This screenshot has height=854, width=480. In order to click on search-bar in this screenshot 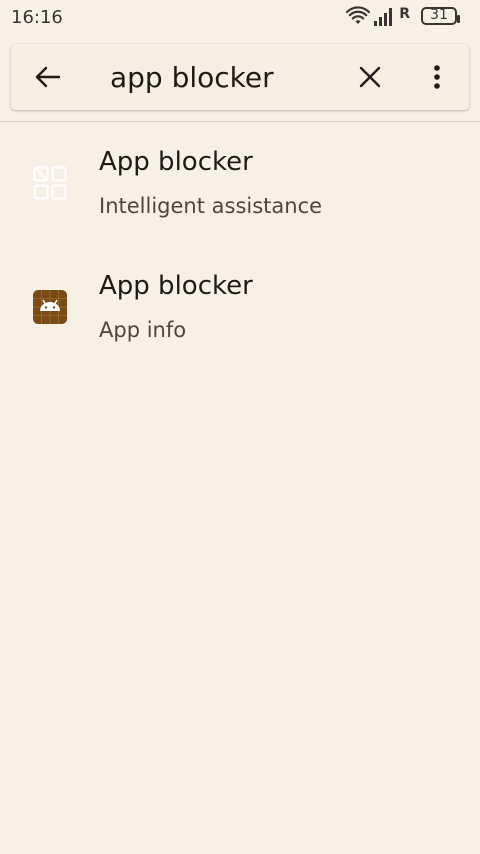, I will do `click(240, 77)`.